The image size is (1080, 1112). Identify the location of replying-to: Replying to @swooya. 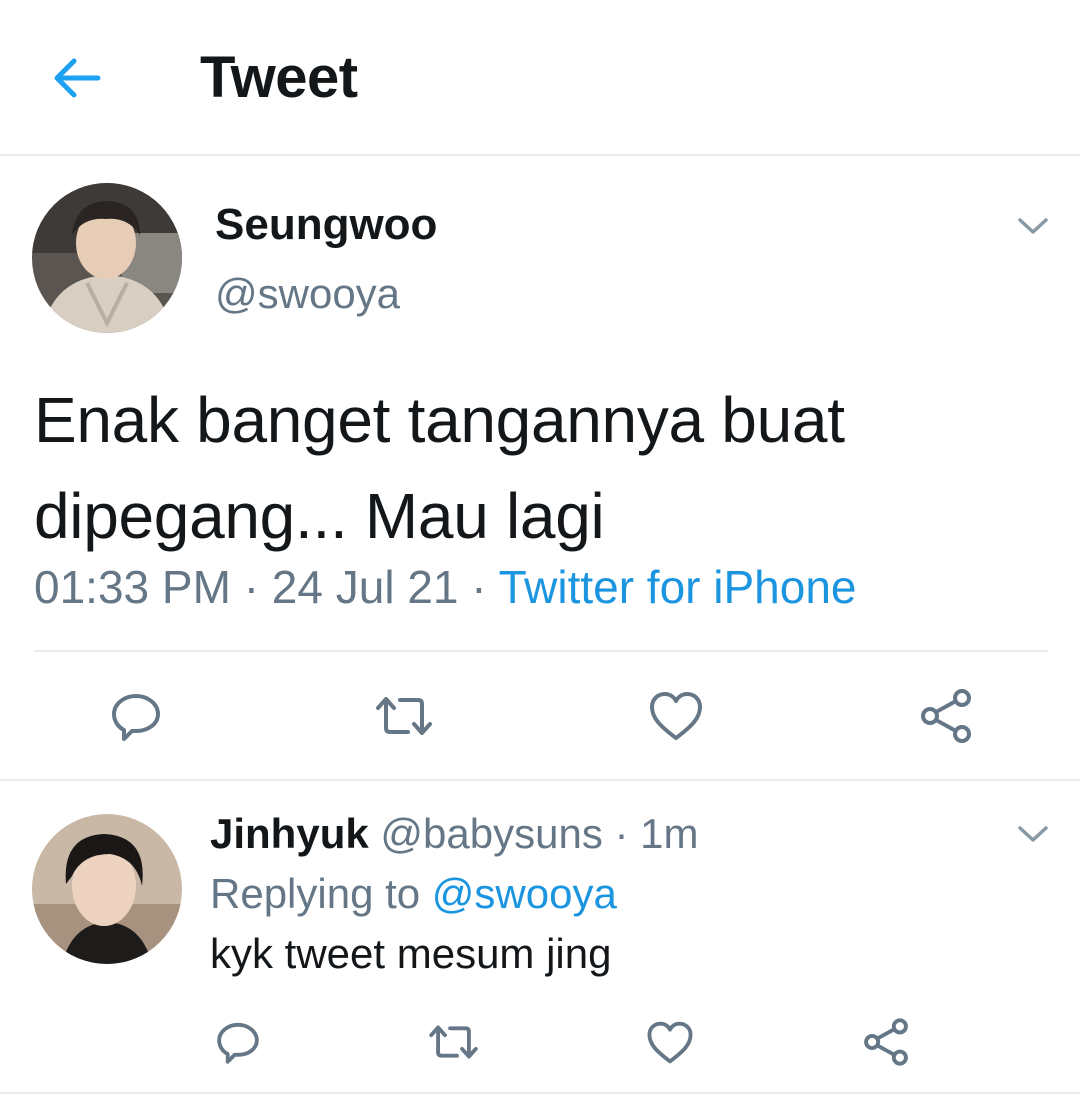
(413, 894).